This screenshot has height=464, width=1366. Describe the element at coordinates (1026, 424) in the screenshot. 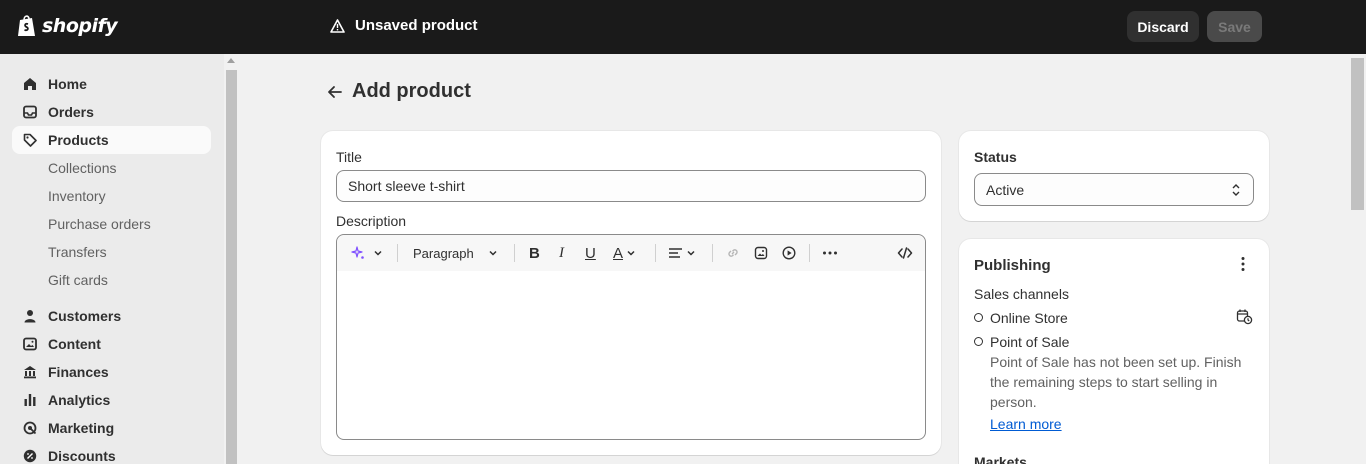

I see `learn-more-link: Learn more` at that location.